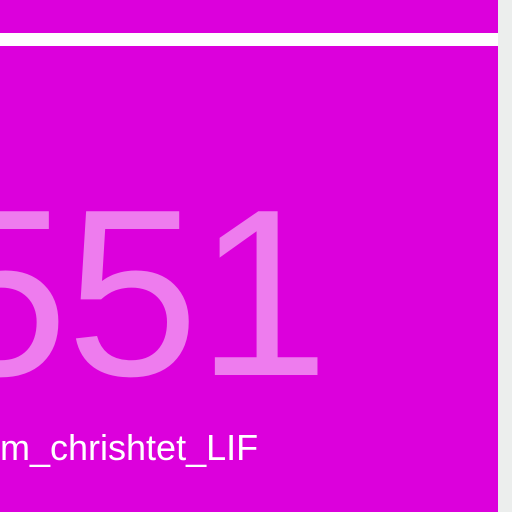  I want to click on metric-label: m_chrishtet_LIF, so click(129, 447).